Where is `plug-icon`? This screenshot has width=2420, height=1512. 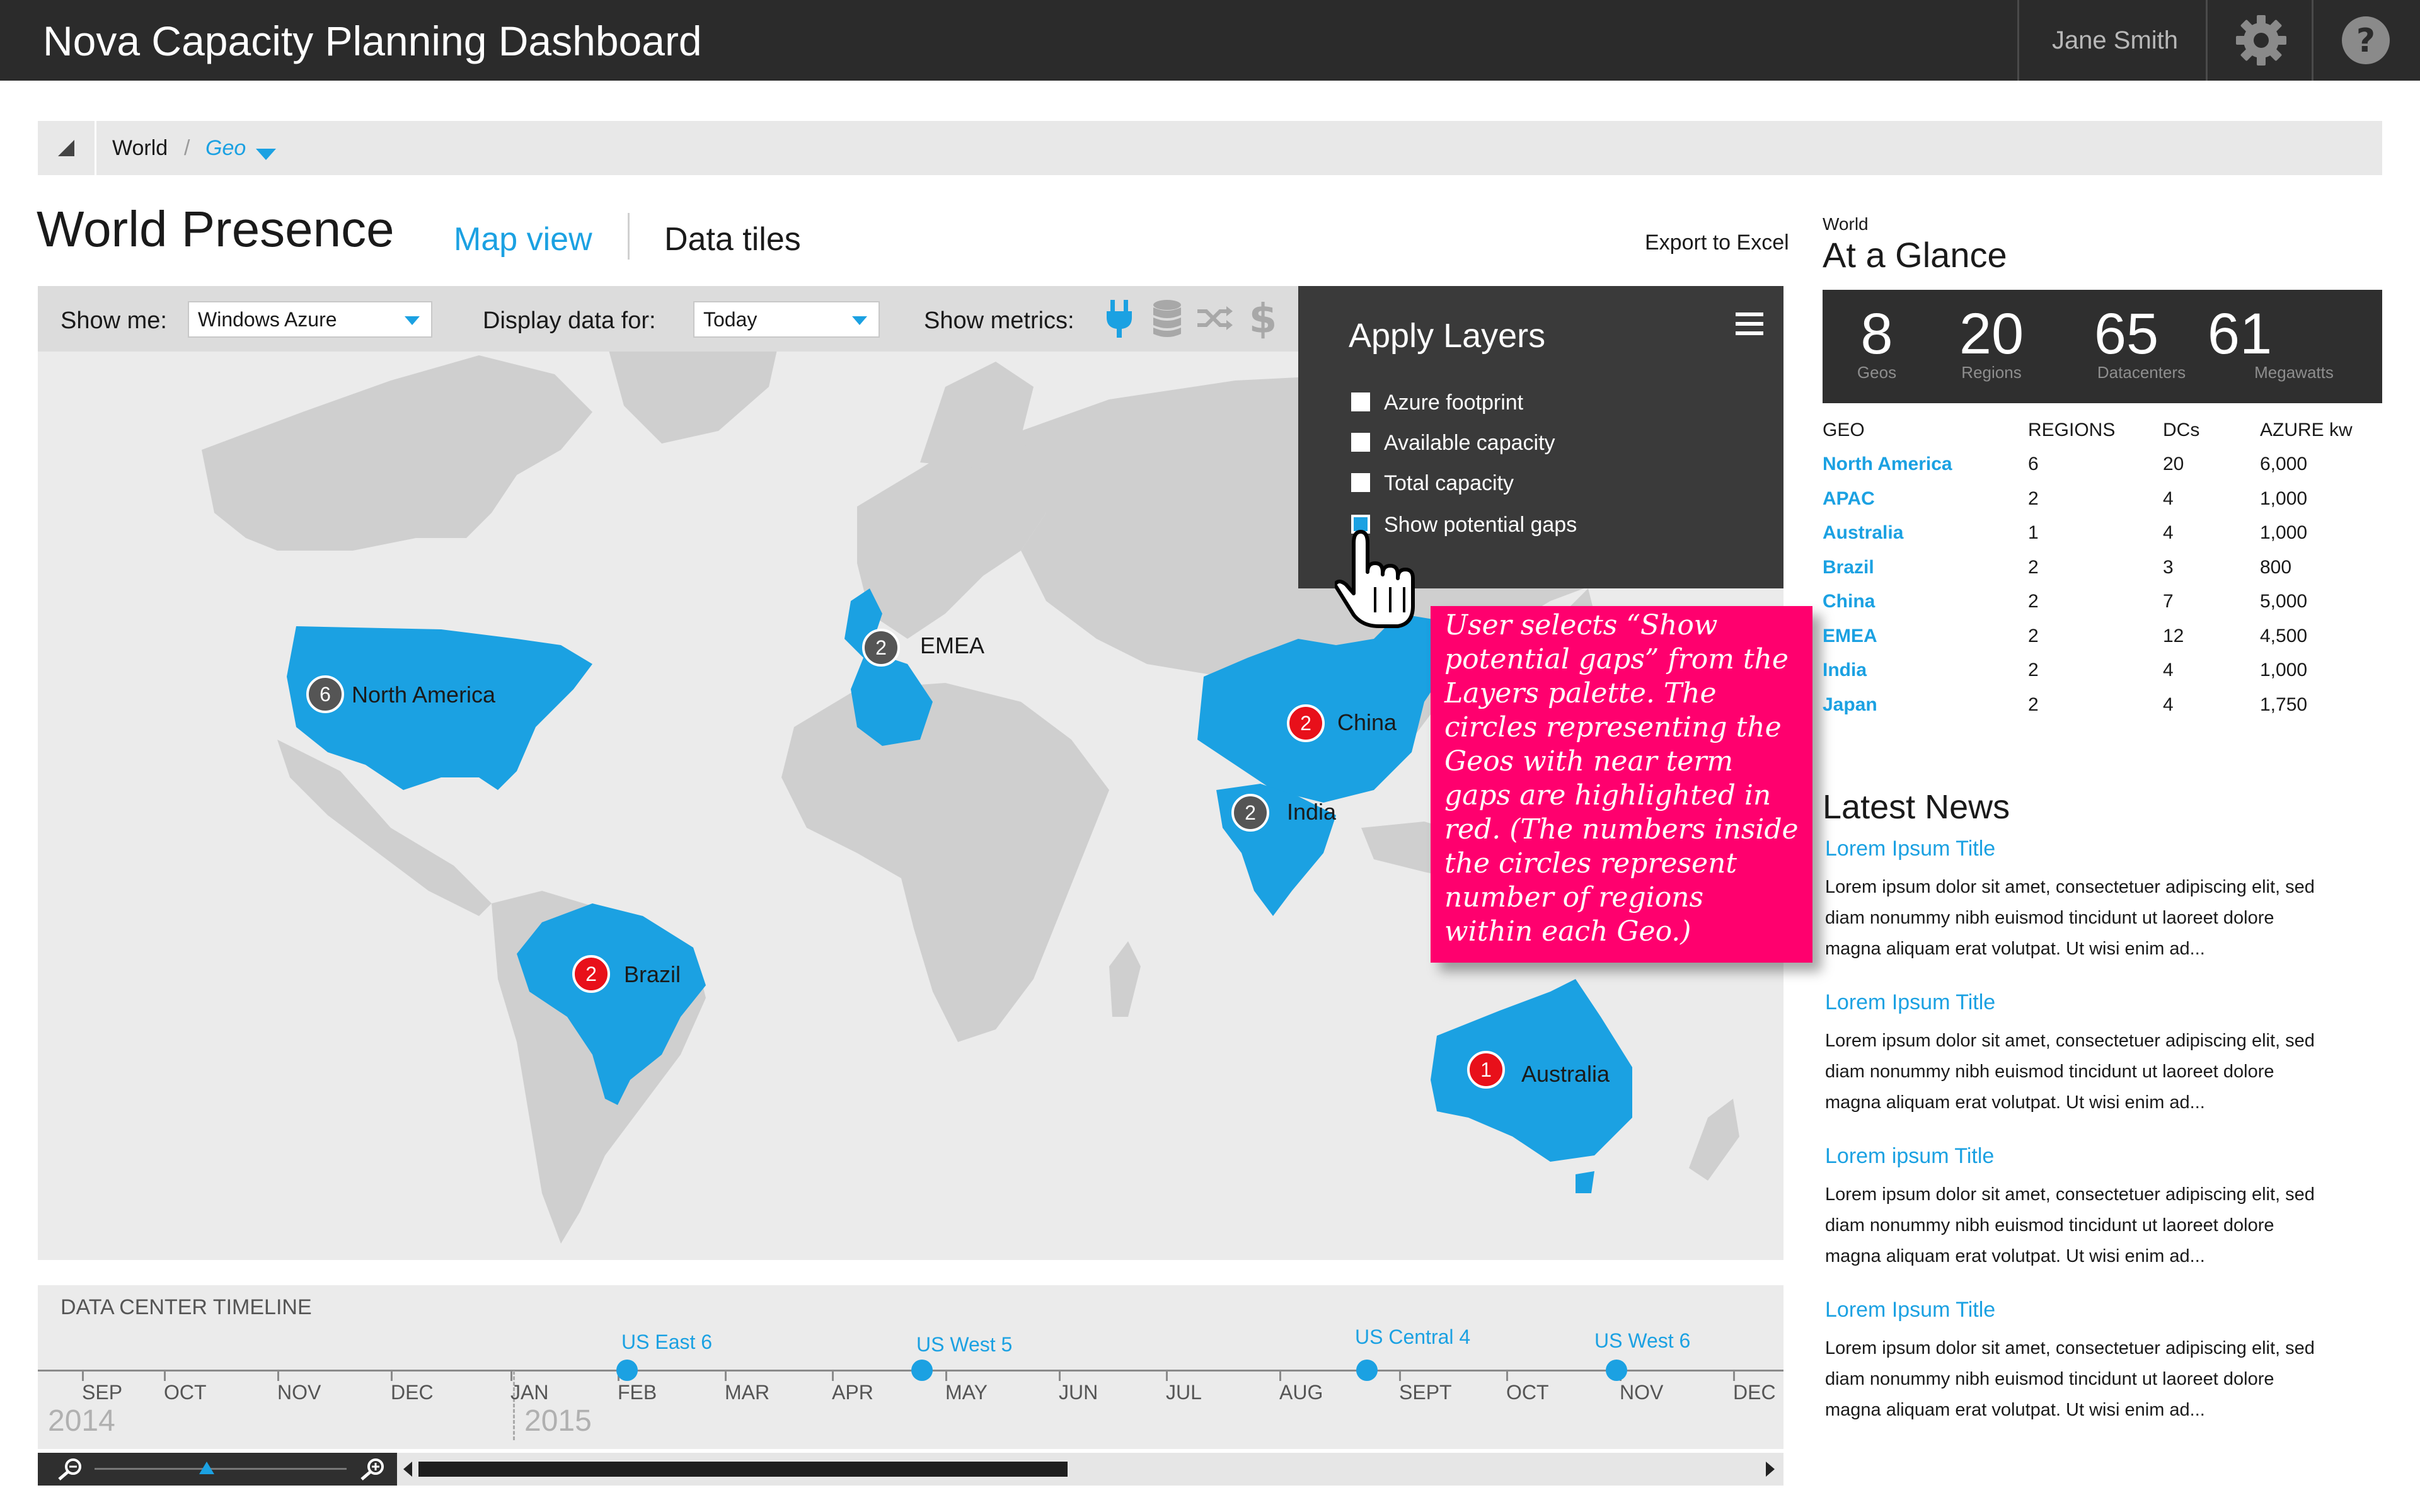
plug-icon is located at coordinates (1119, 318).